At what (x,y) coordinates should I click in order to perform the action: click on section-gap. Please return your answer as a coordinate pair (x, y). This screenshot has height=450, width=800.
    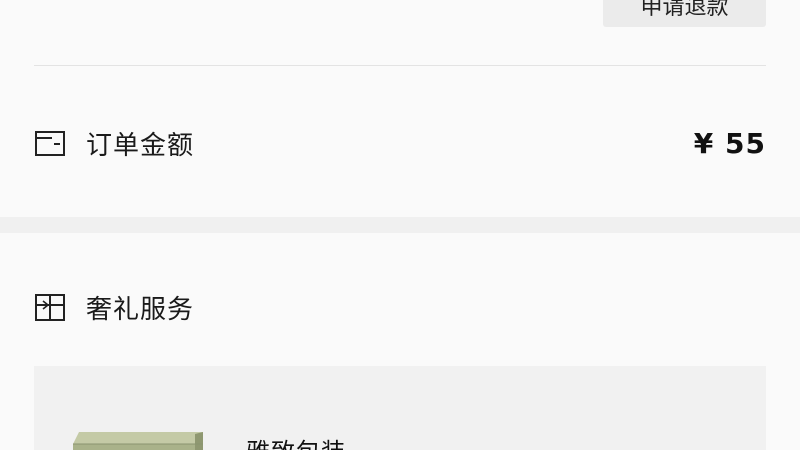
    Looking at the image, I should click on (400, 225).